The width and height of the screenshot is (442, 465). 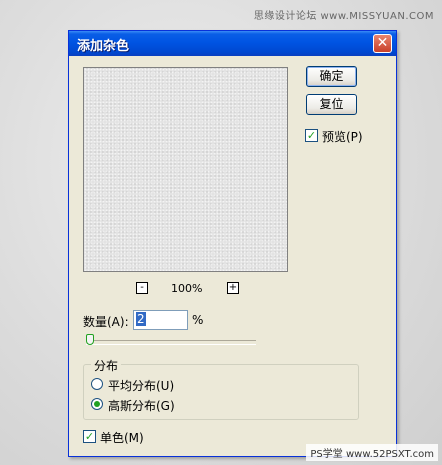 I want to click on zoom-out-button: -, so click(x=142, y=288).